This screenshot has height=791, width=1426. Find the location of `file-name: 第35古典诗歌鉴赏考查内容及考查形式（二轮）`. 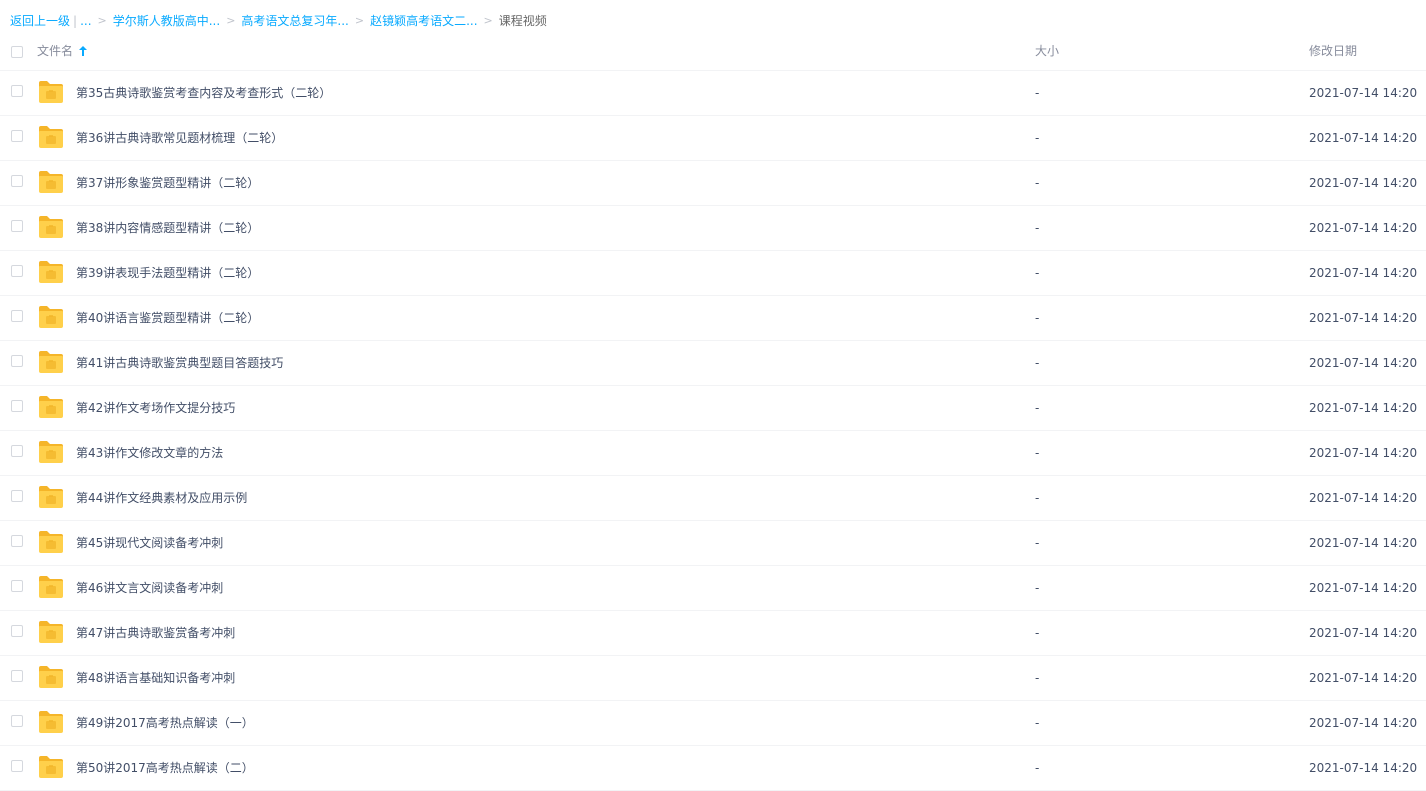

file-name: 第35古典诗歌鉴赏考查内容及考查形式（二轮） is located at coordinates (203, 93).